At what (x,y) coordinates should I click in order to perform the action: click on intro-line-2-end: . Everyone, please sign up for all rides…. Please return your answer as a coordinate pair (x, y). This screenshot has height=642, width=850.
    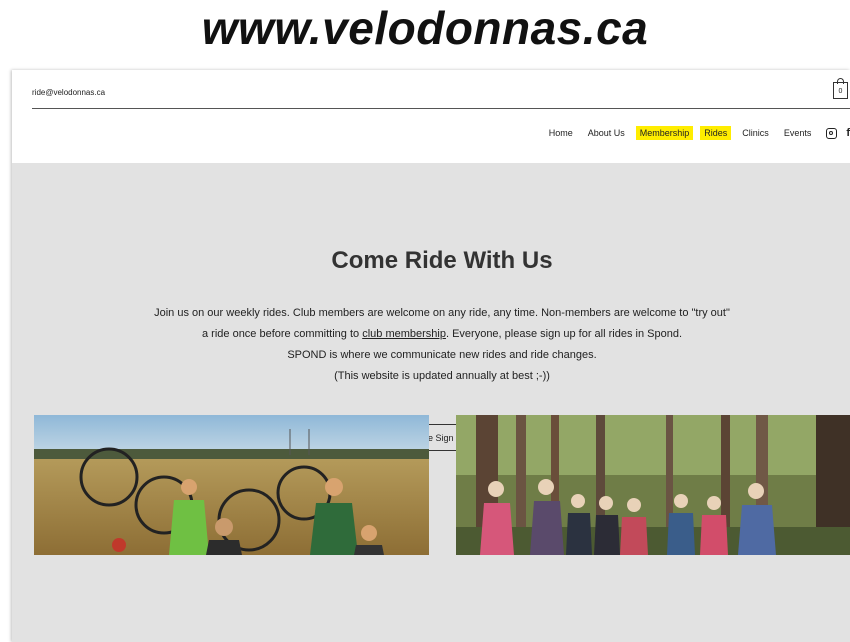
    Looking at the image, I should click on (563, 334).